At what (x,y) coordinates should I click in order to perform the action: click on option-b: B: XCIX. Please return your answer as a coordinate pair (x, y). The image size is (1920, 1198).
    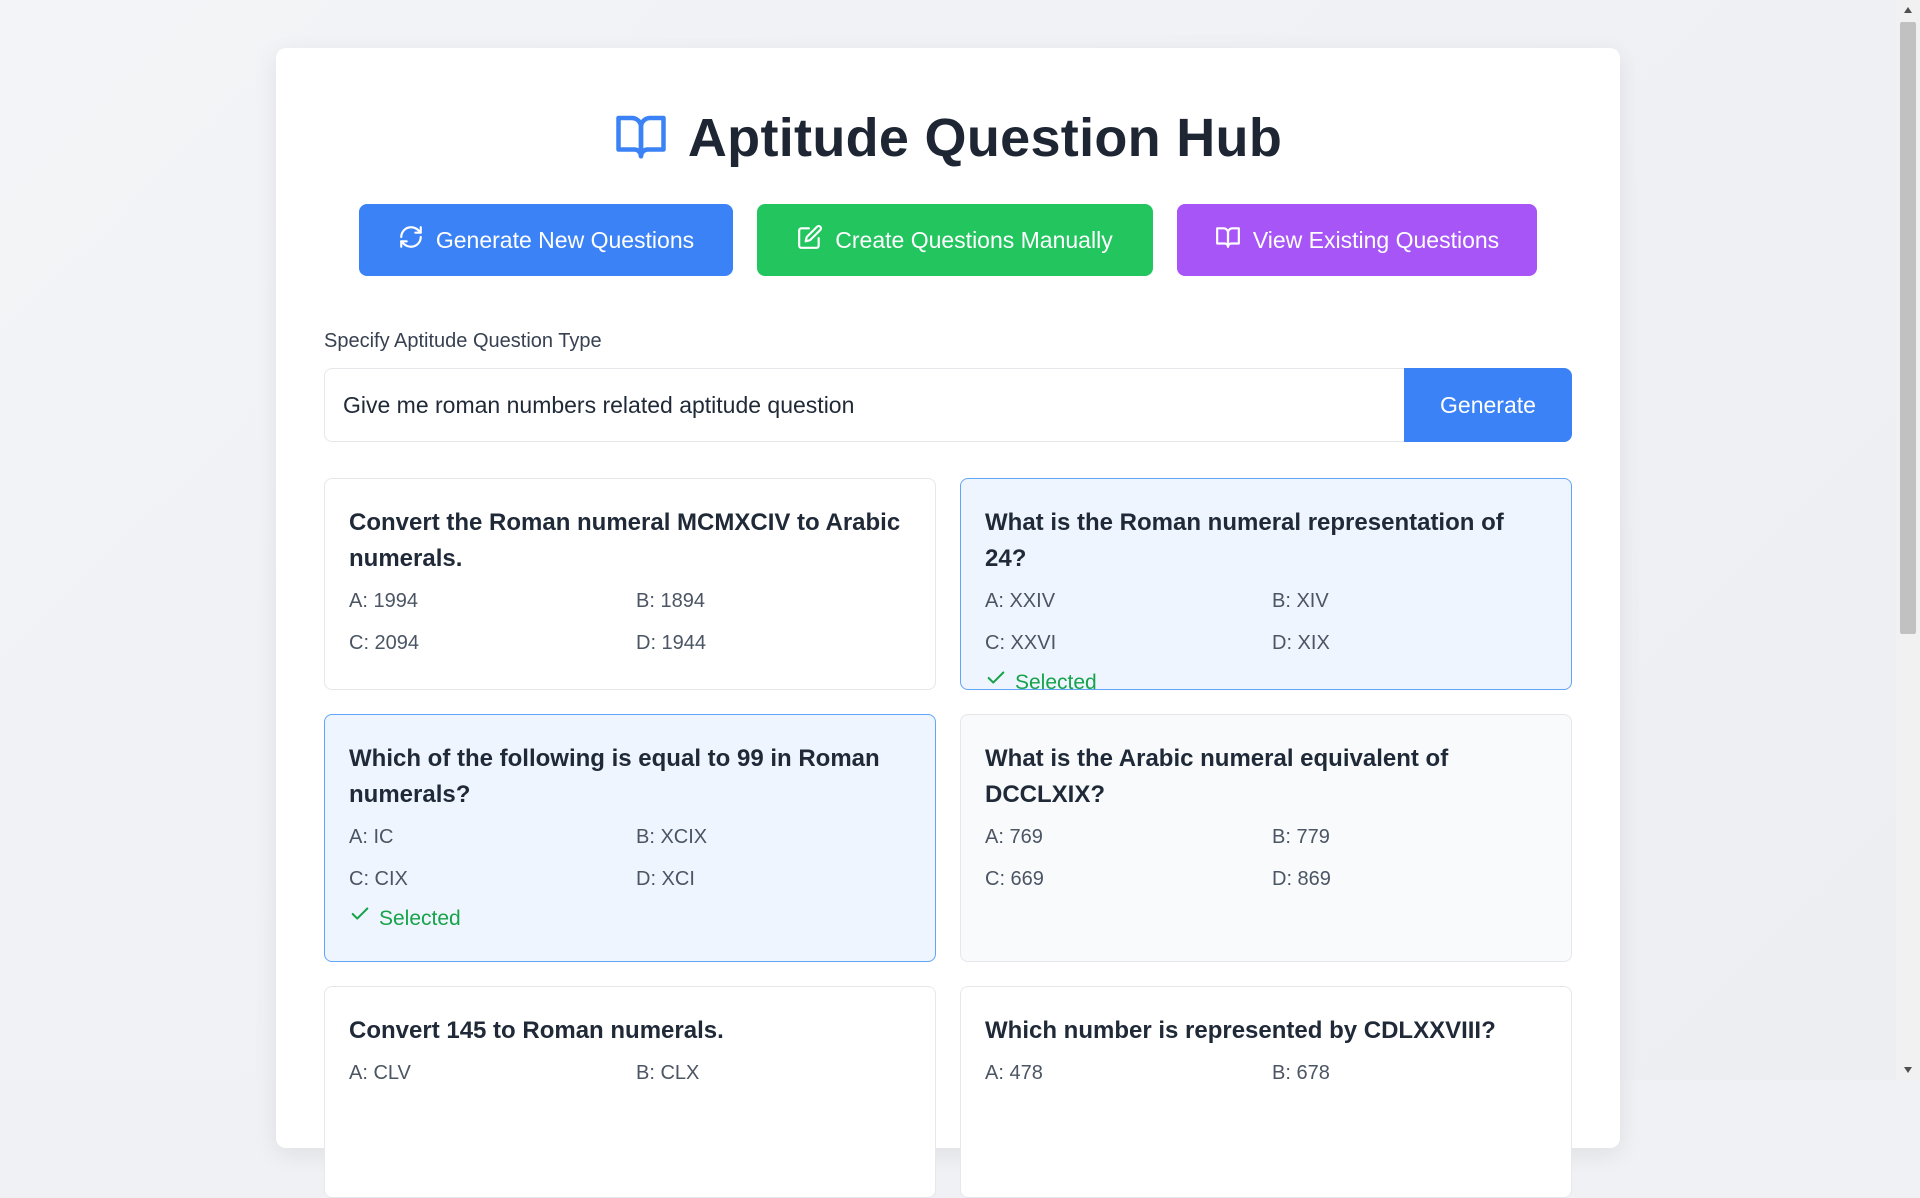
    Looking at the image, I should click on (672, 837).